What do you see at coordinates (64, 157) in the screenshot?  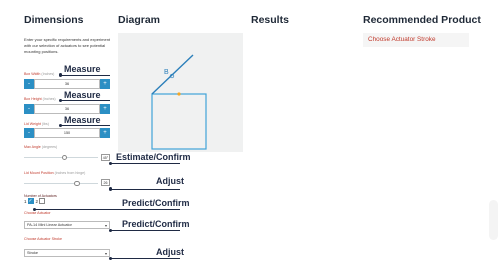 I see `max-angle-slider-thumb` at bounding box center [64, 157].